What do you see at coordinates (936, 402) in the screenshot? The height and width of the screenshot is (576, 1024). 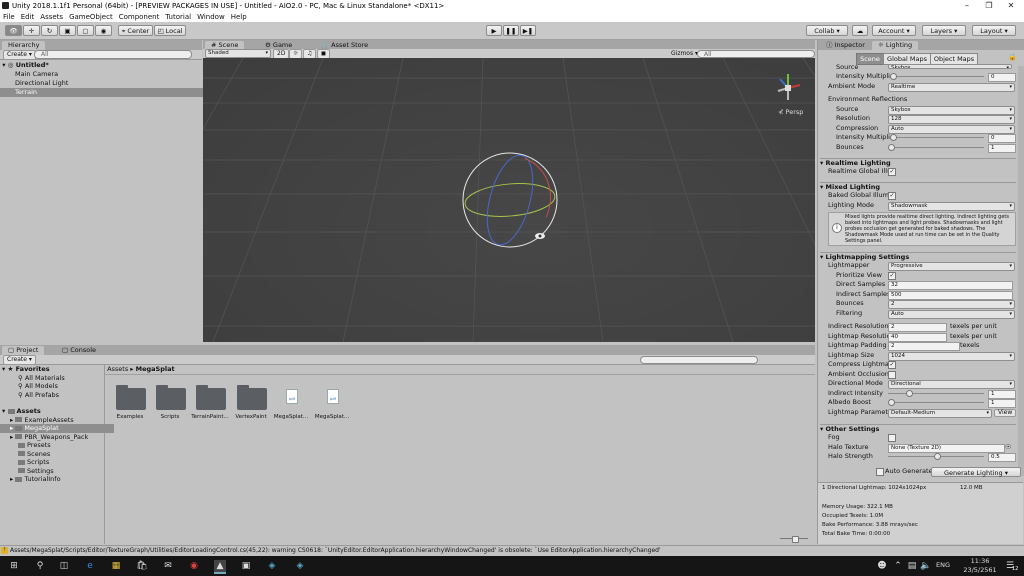 I see `albedo-boost-slider` at bounding box center [936, 402].